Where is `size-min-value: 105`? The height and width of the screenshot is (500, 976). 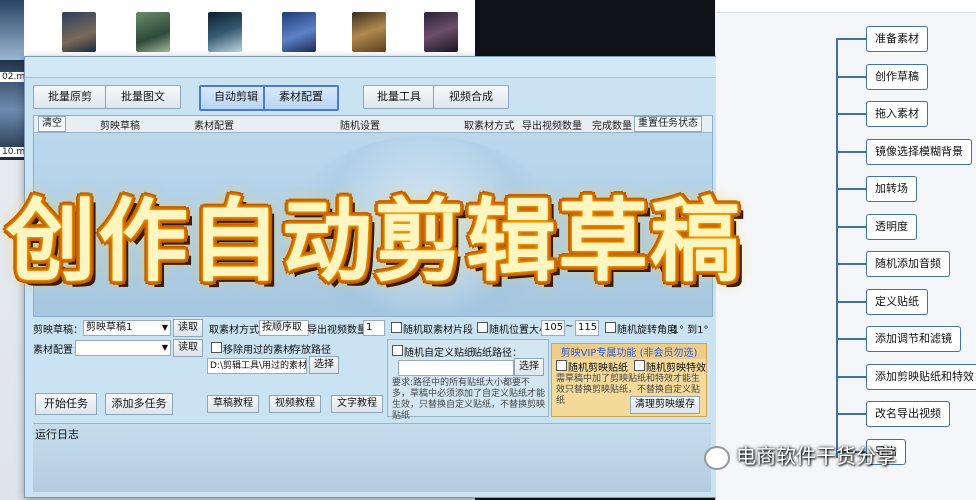
size-min-value: 105 is located at coordinates (554, 327).